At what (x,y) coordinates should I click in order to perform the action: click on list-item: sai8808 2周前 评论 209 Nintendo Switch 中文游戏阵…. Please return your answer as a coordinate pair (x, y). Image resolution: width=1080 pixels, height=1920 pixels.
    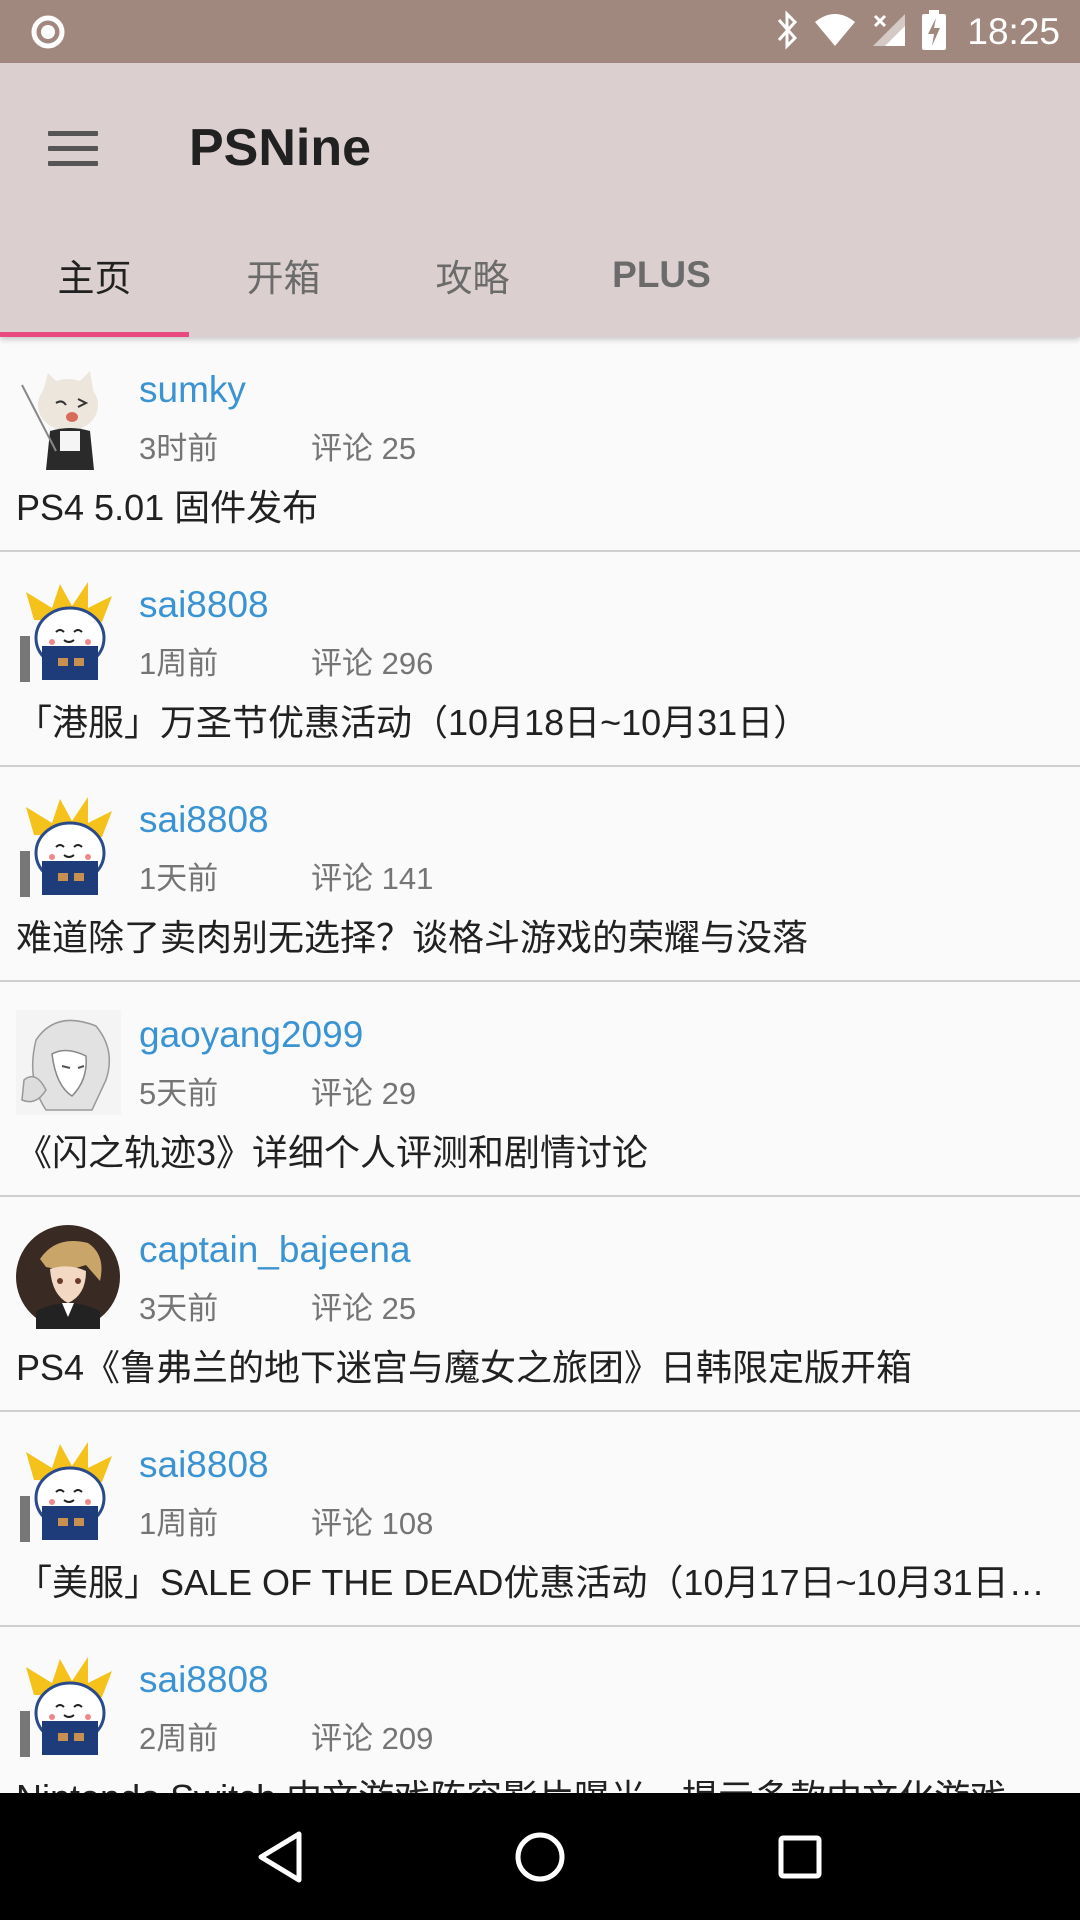
    Looking at the image, I should click on (540, 1710).